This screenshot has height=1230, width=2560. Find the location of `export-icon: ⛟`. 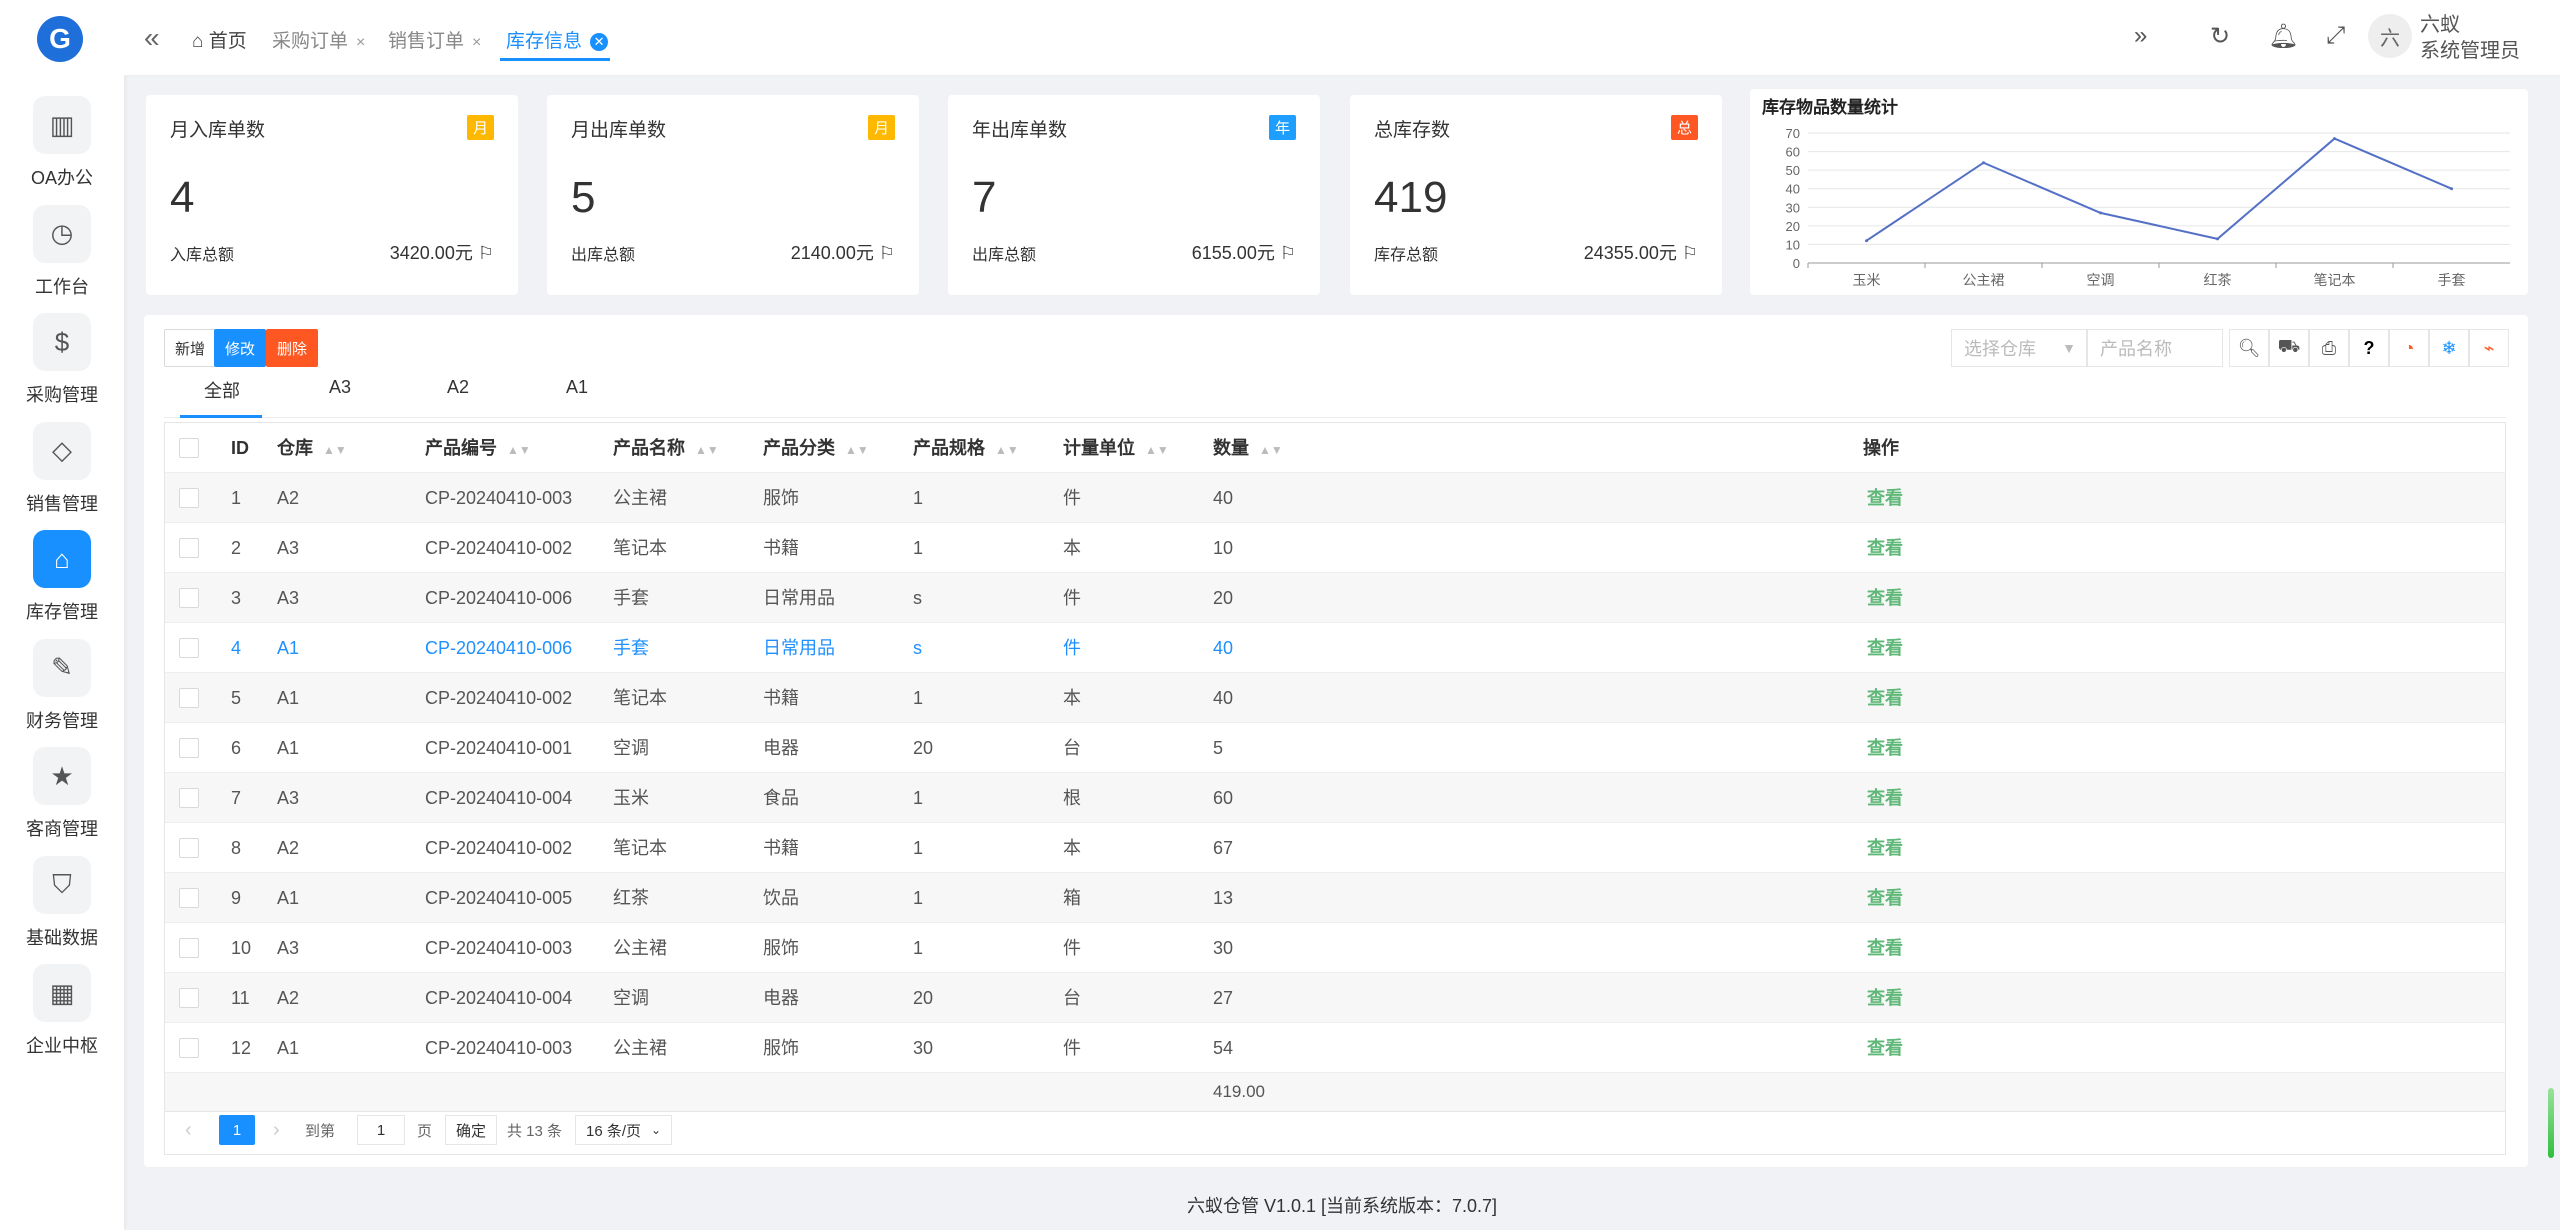

export-icon: ⛟ is located at coordinates (2289, 348).